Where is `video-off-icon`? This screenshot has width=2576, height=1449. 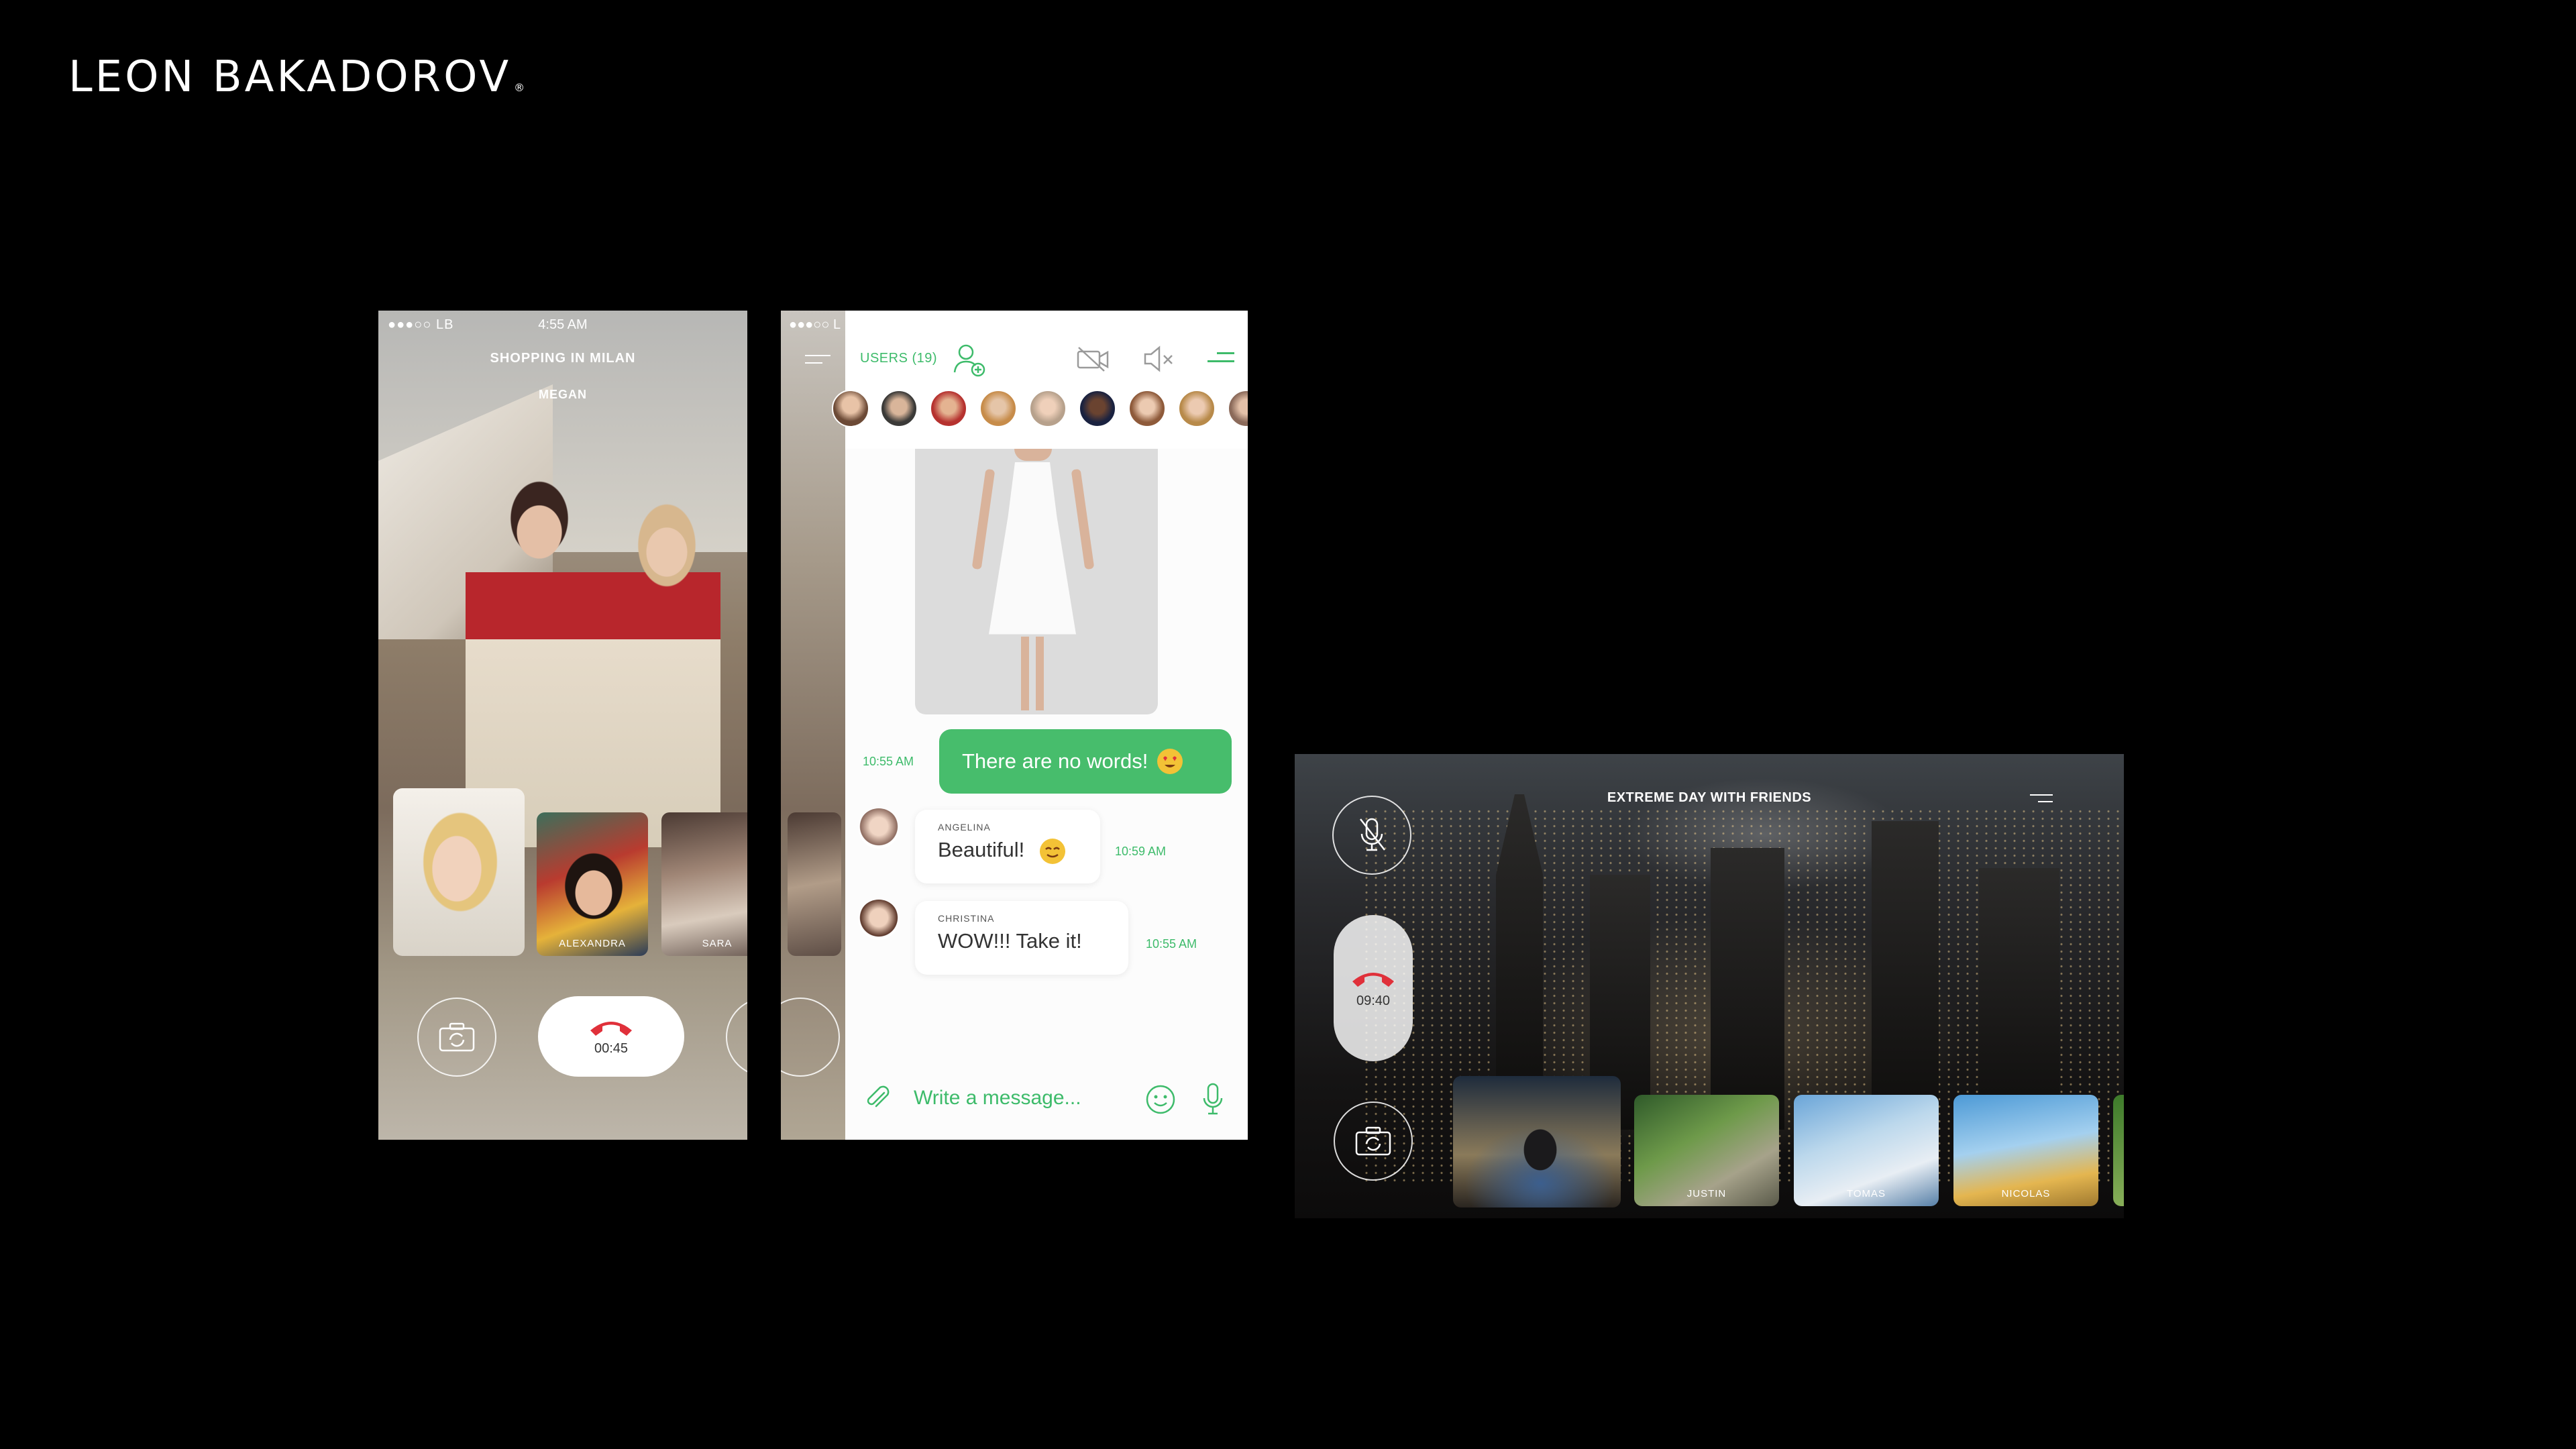 video-off-icon is located at coordinates (1093, 358).